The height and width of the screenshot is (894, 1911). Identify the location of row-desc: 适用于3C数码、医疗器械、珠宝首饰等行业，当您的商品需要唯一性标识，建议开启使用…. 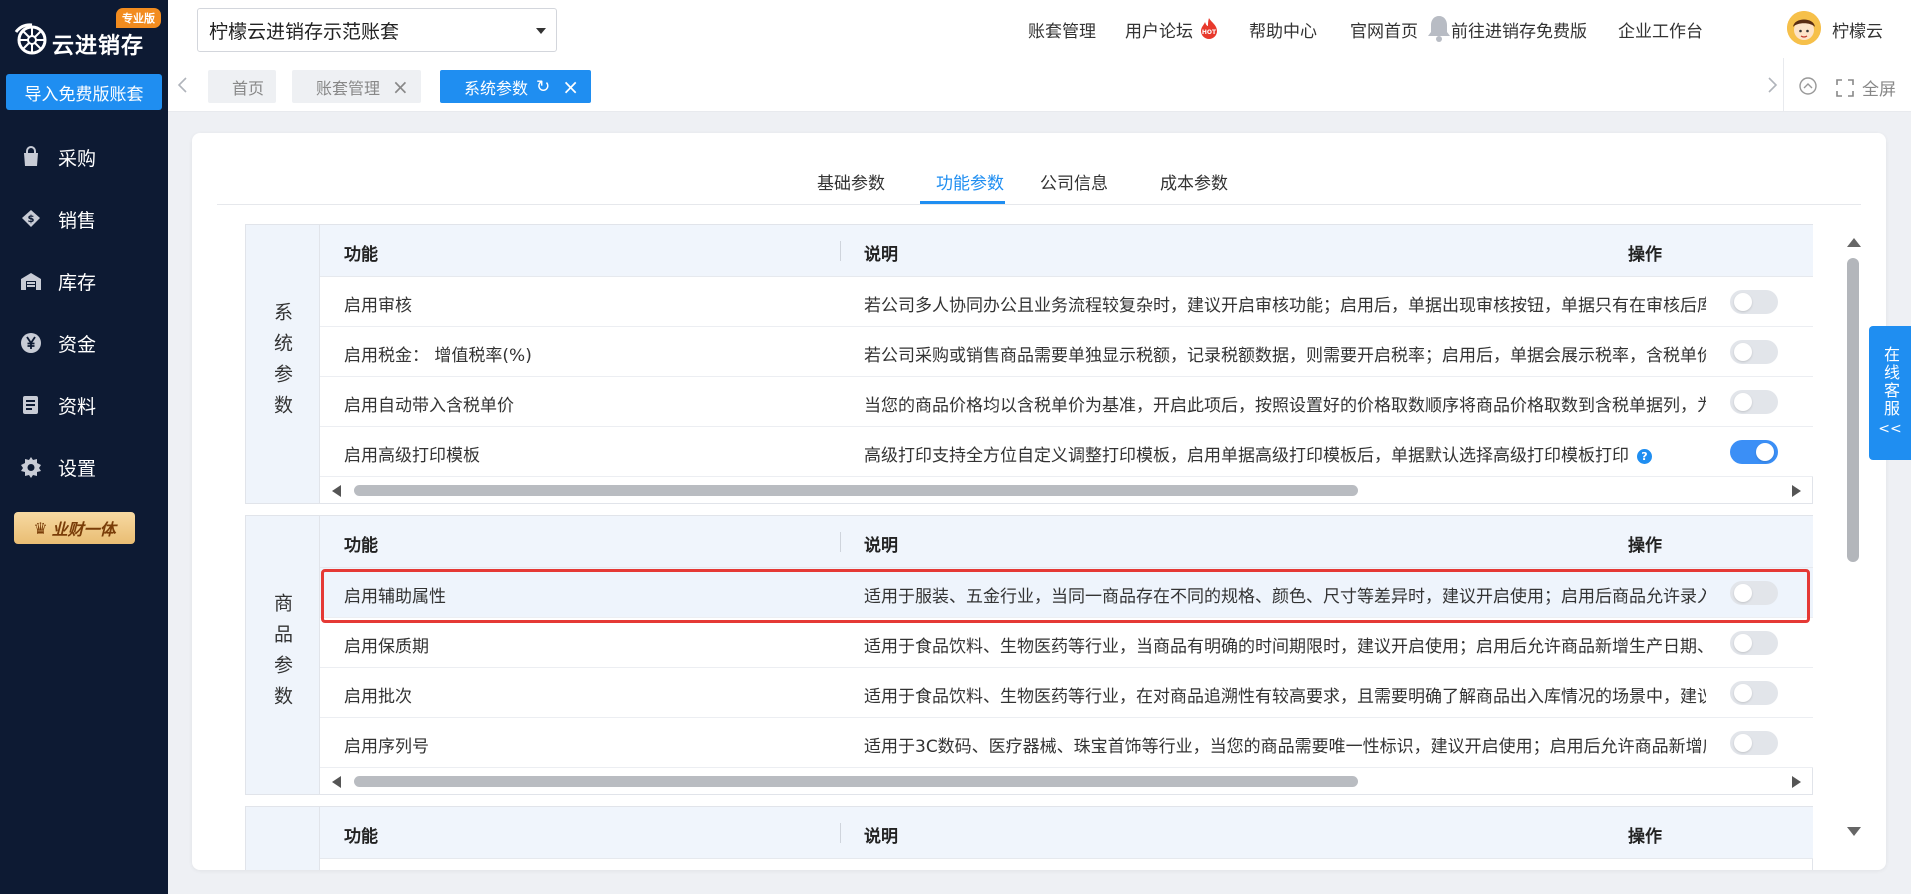
(1285, 747).